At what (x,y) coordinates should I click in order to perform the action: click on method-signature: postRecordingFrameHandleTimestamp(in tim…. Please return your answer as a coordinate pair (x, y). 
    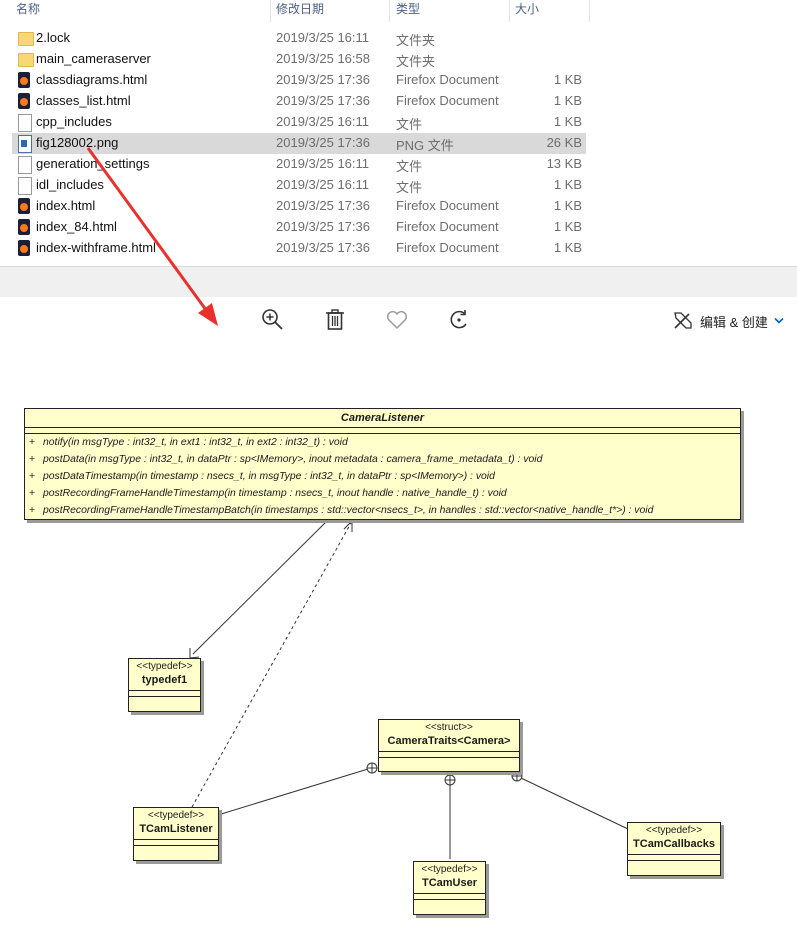
    Looking at the image, I should click on (275, 493).